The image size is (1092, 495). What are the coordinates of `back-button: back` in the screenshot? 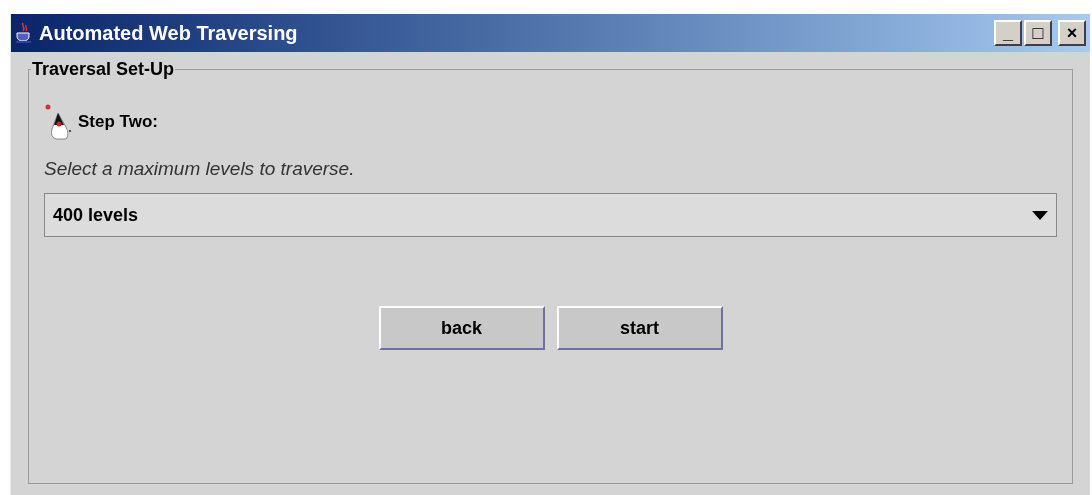 It's located at (461, 328).